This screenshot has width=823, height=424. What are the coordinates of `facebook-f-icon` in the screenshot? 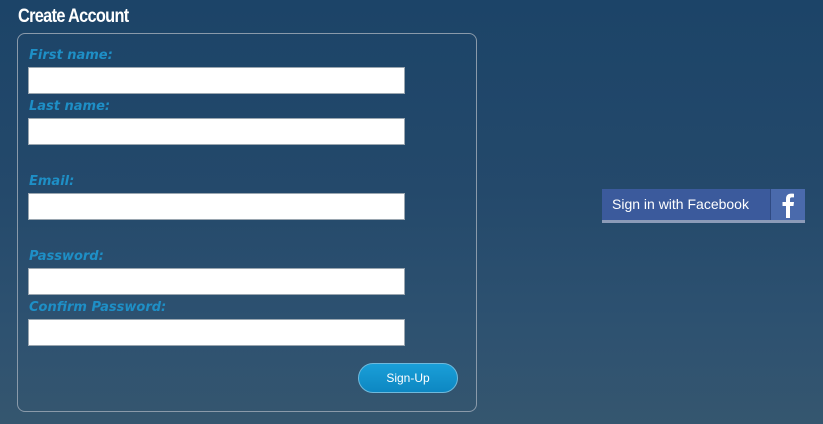 It's located at (787, 204).